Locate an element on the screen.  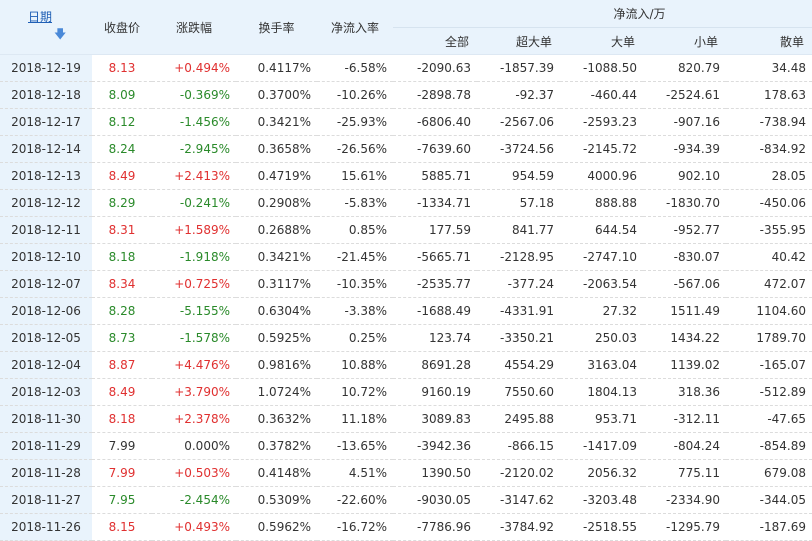
cell-net-ratio: -26.56% is located at coordinates (355, 149).